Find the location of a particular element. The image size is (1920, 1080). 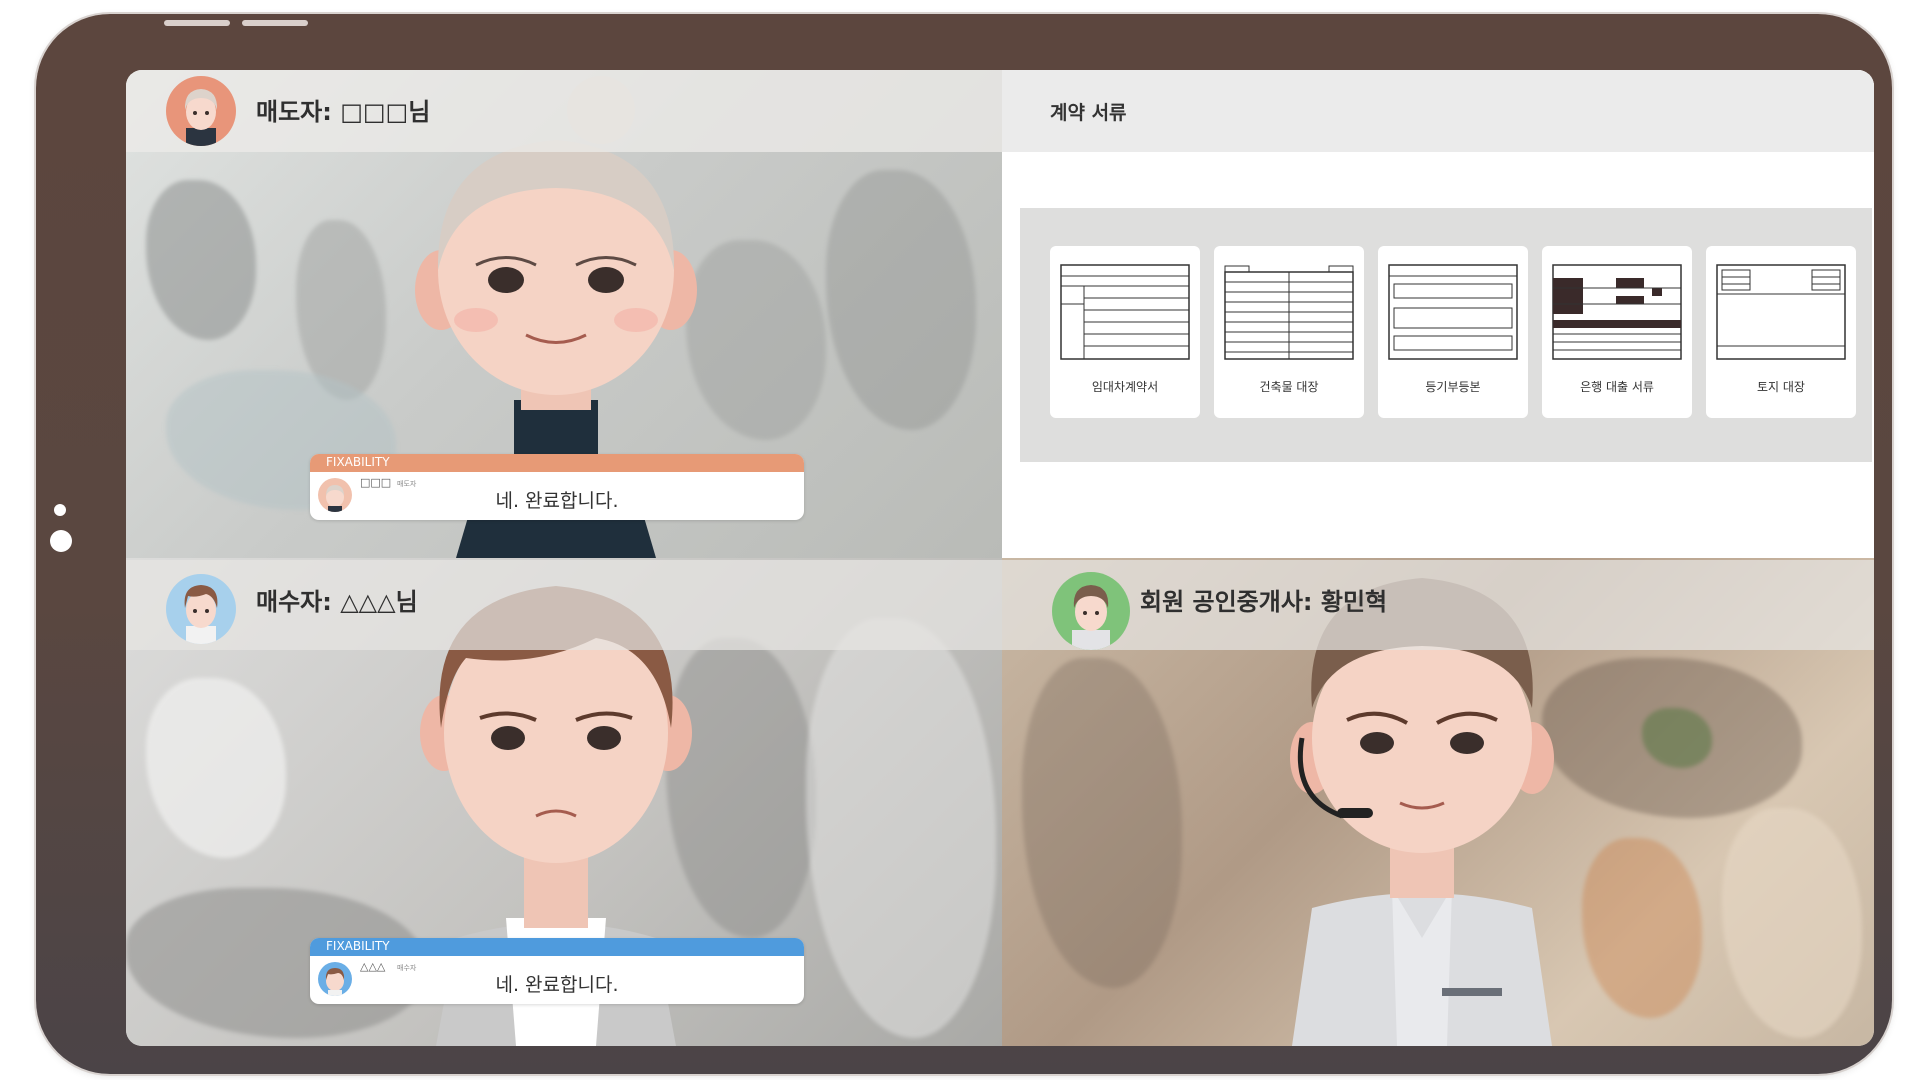

document-label: 등기부등본 is located at coordinates (1453, 387).